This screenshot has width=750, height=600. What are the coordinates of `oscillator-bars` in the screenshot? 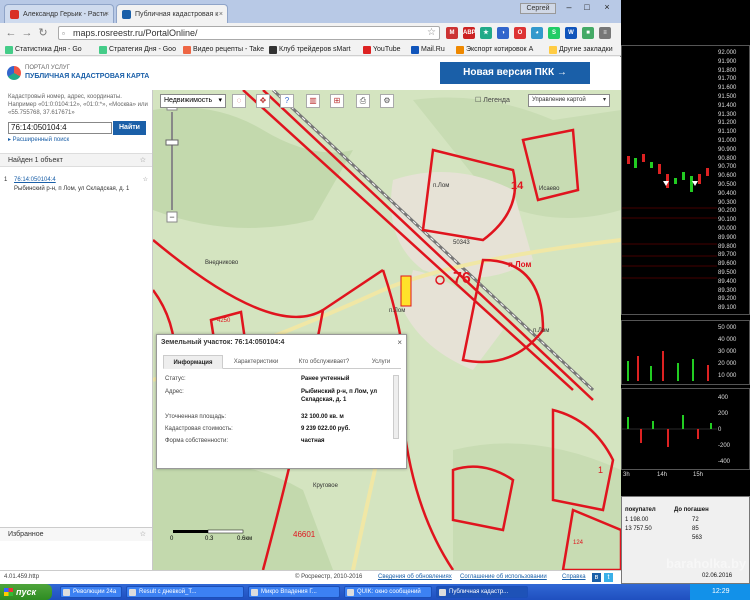 It's located at (669, 431).